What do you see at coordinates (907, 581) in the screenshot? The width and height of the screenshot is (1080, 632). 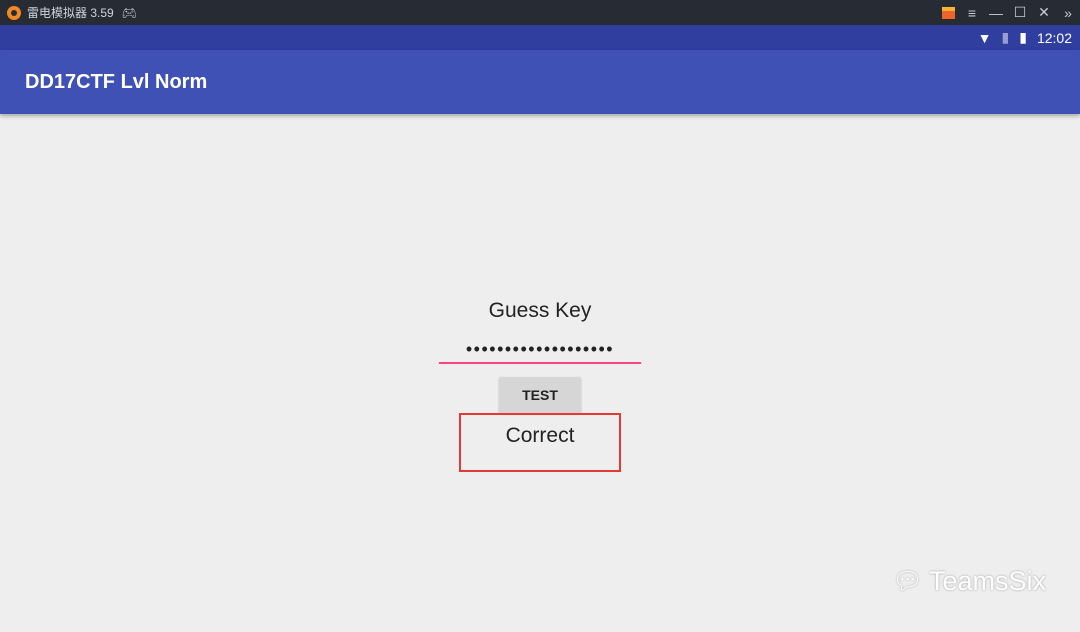 I see `wechat-icon: 💬︎` at bounding box center [907, 581].